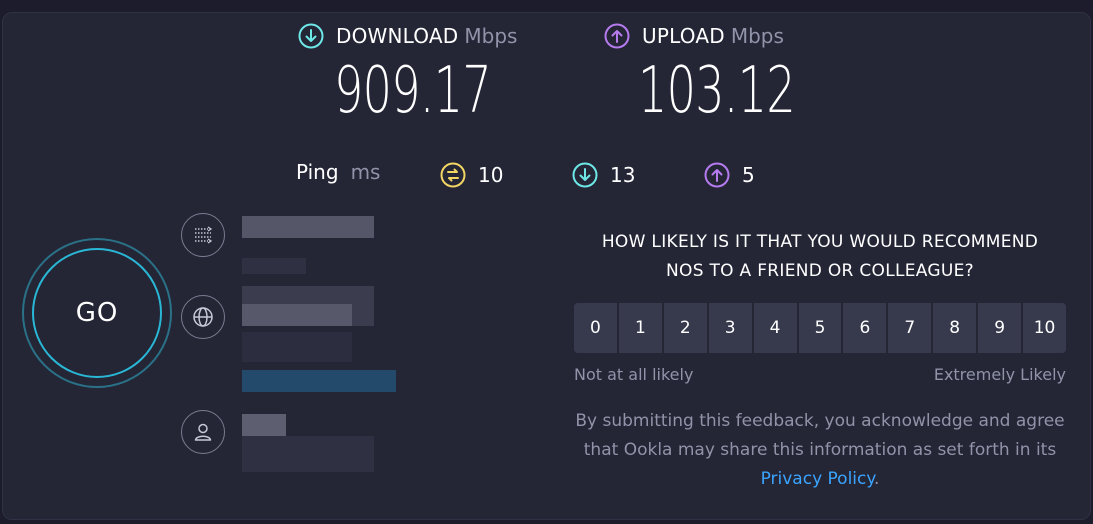 This screenshot has width=1093, height=524. I want to click on ping-download-icon, so click(585, 175).